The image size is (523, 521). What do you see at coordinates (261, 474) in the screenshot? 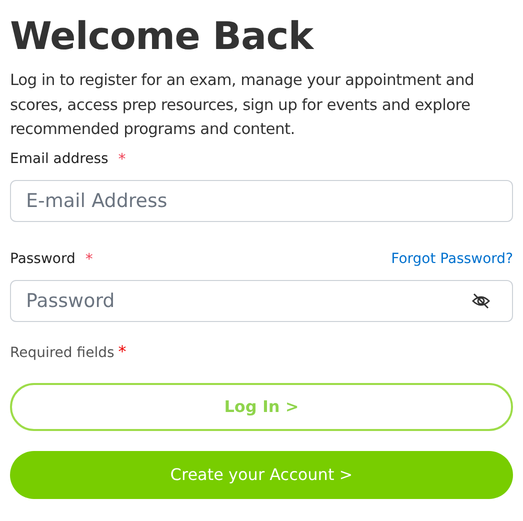
I see `create-account-button: Create your Account >` at bounding box center [261, 474].